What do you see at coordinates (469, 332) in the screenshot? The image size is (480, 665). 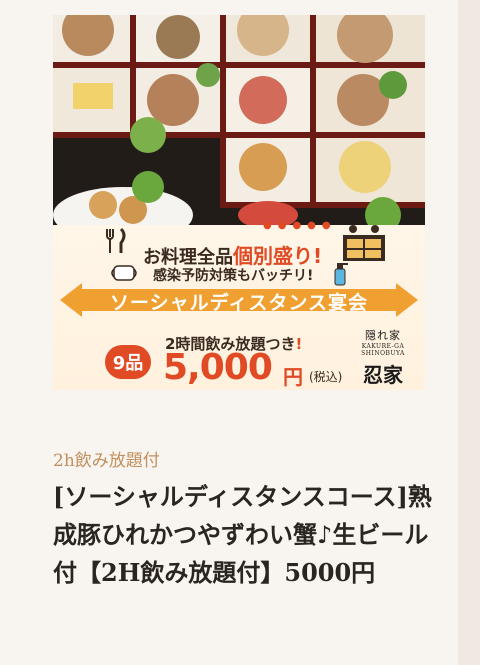 I see `scroll-edge` at bounding box center [469, 332].